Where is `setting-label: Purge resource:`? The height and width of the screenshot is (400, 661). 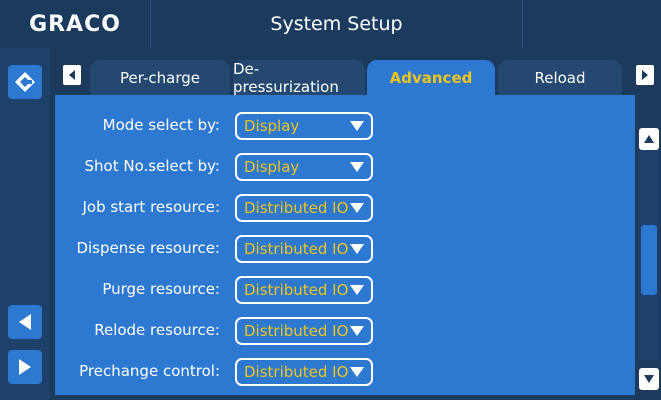 setting-label: Purge resource: is located at coordinates (161, 289).